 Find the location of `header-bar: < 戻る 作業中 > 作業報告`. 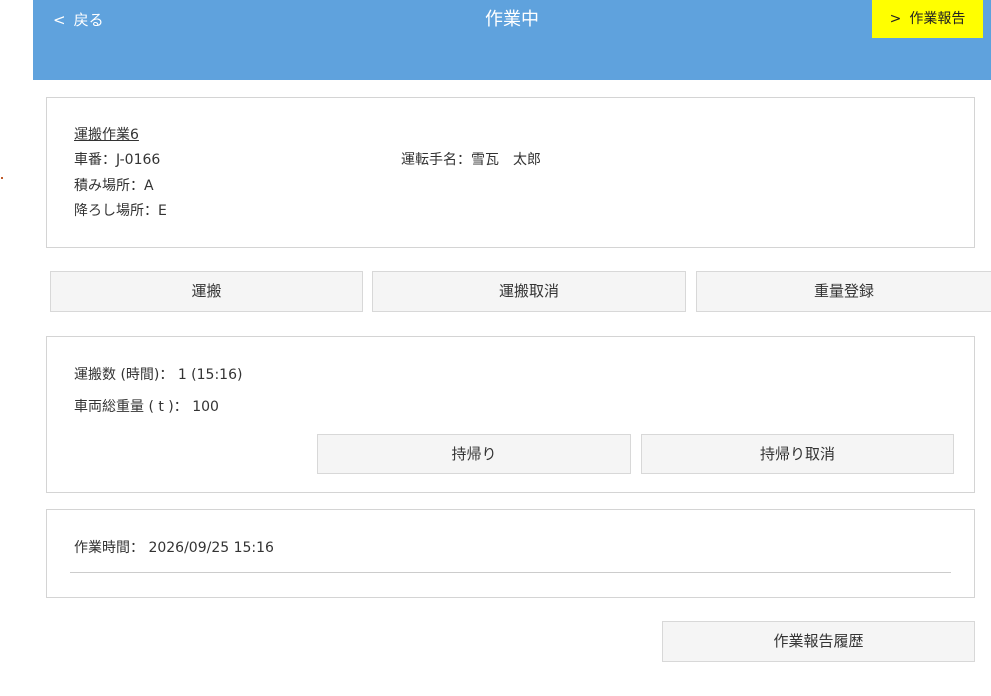

header-bar: < 戻る 作業中 > 作業報告 is located at coordinates (512, 40).